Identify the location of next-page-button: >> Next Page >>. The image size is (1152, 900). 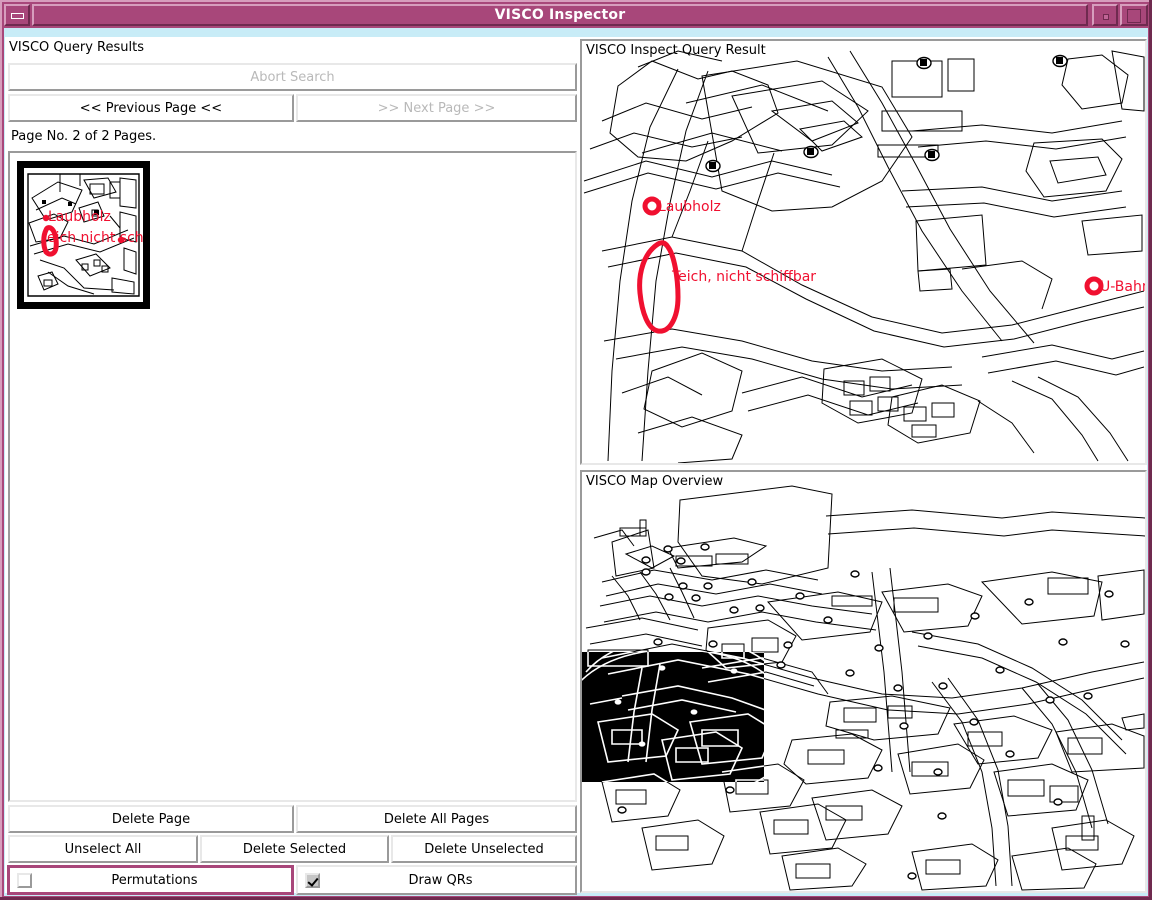
(436, 108).